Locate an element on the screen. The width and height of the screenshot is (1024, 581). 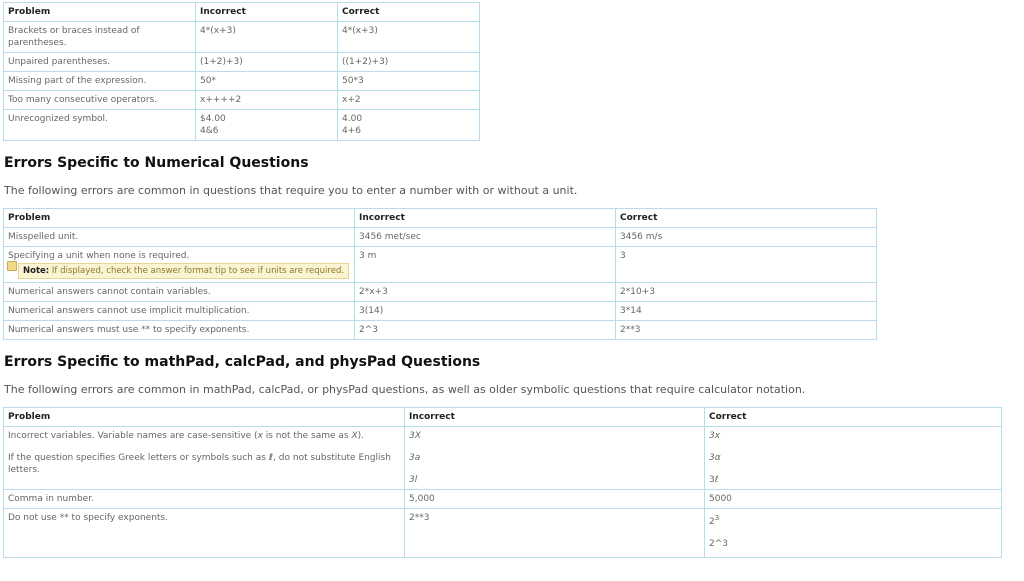
note-label: Note: is located at coordinates (36, 271).